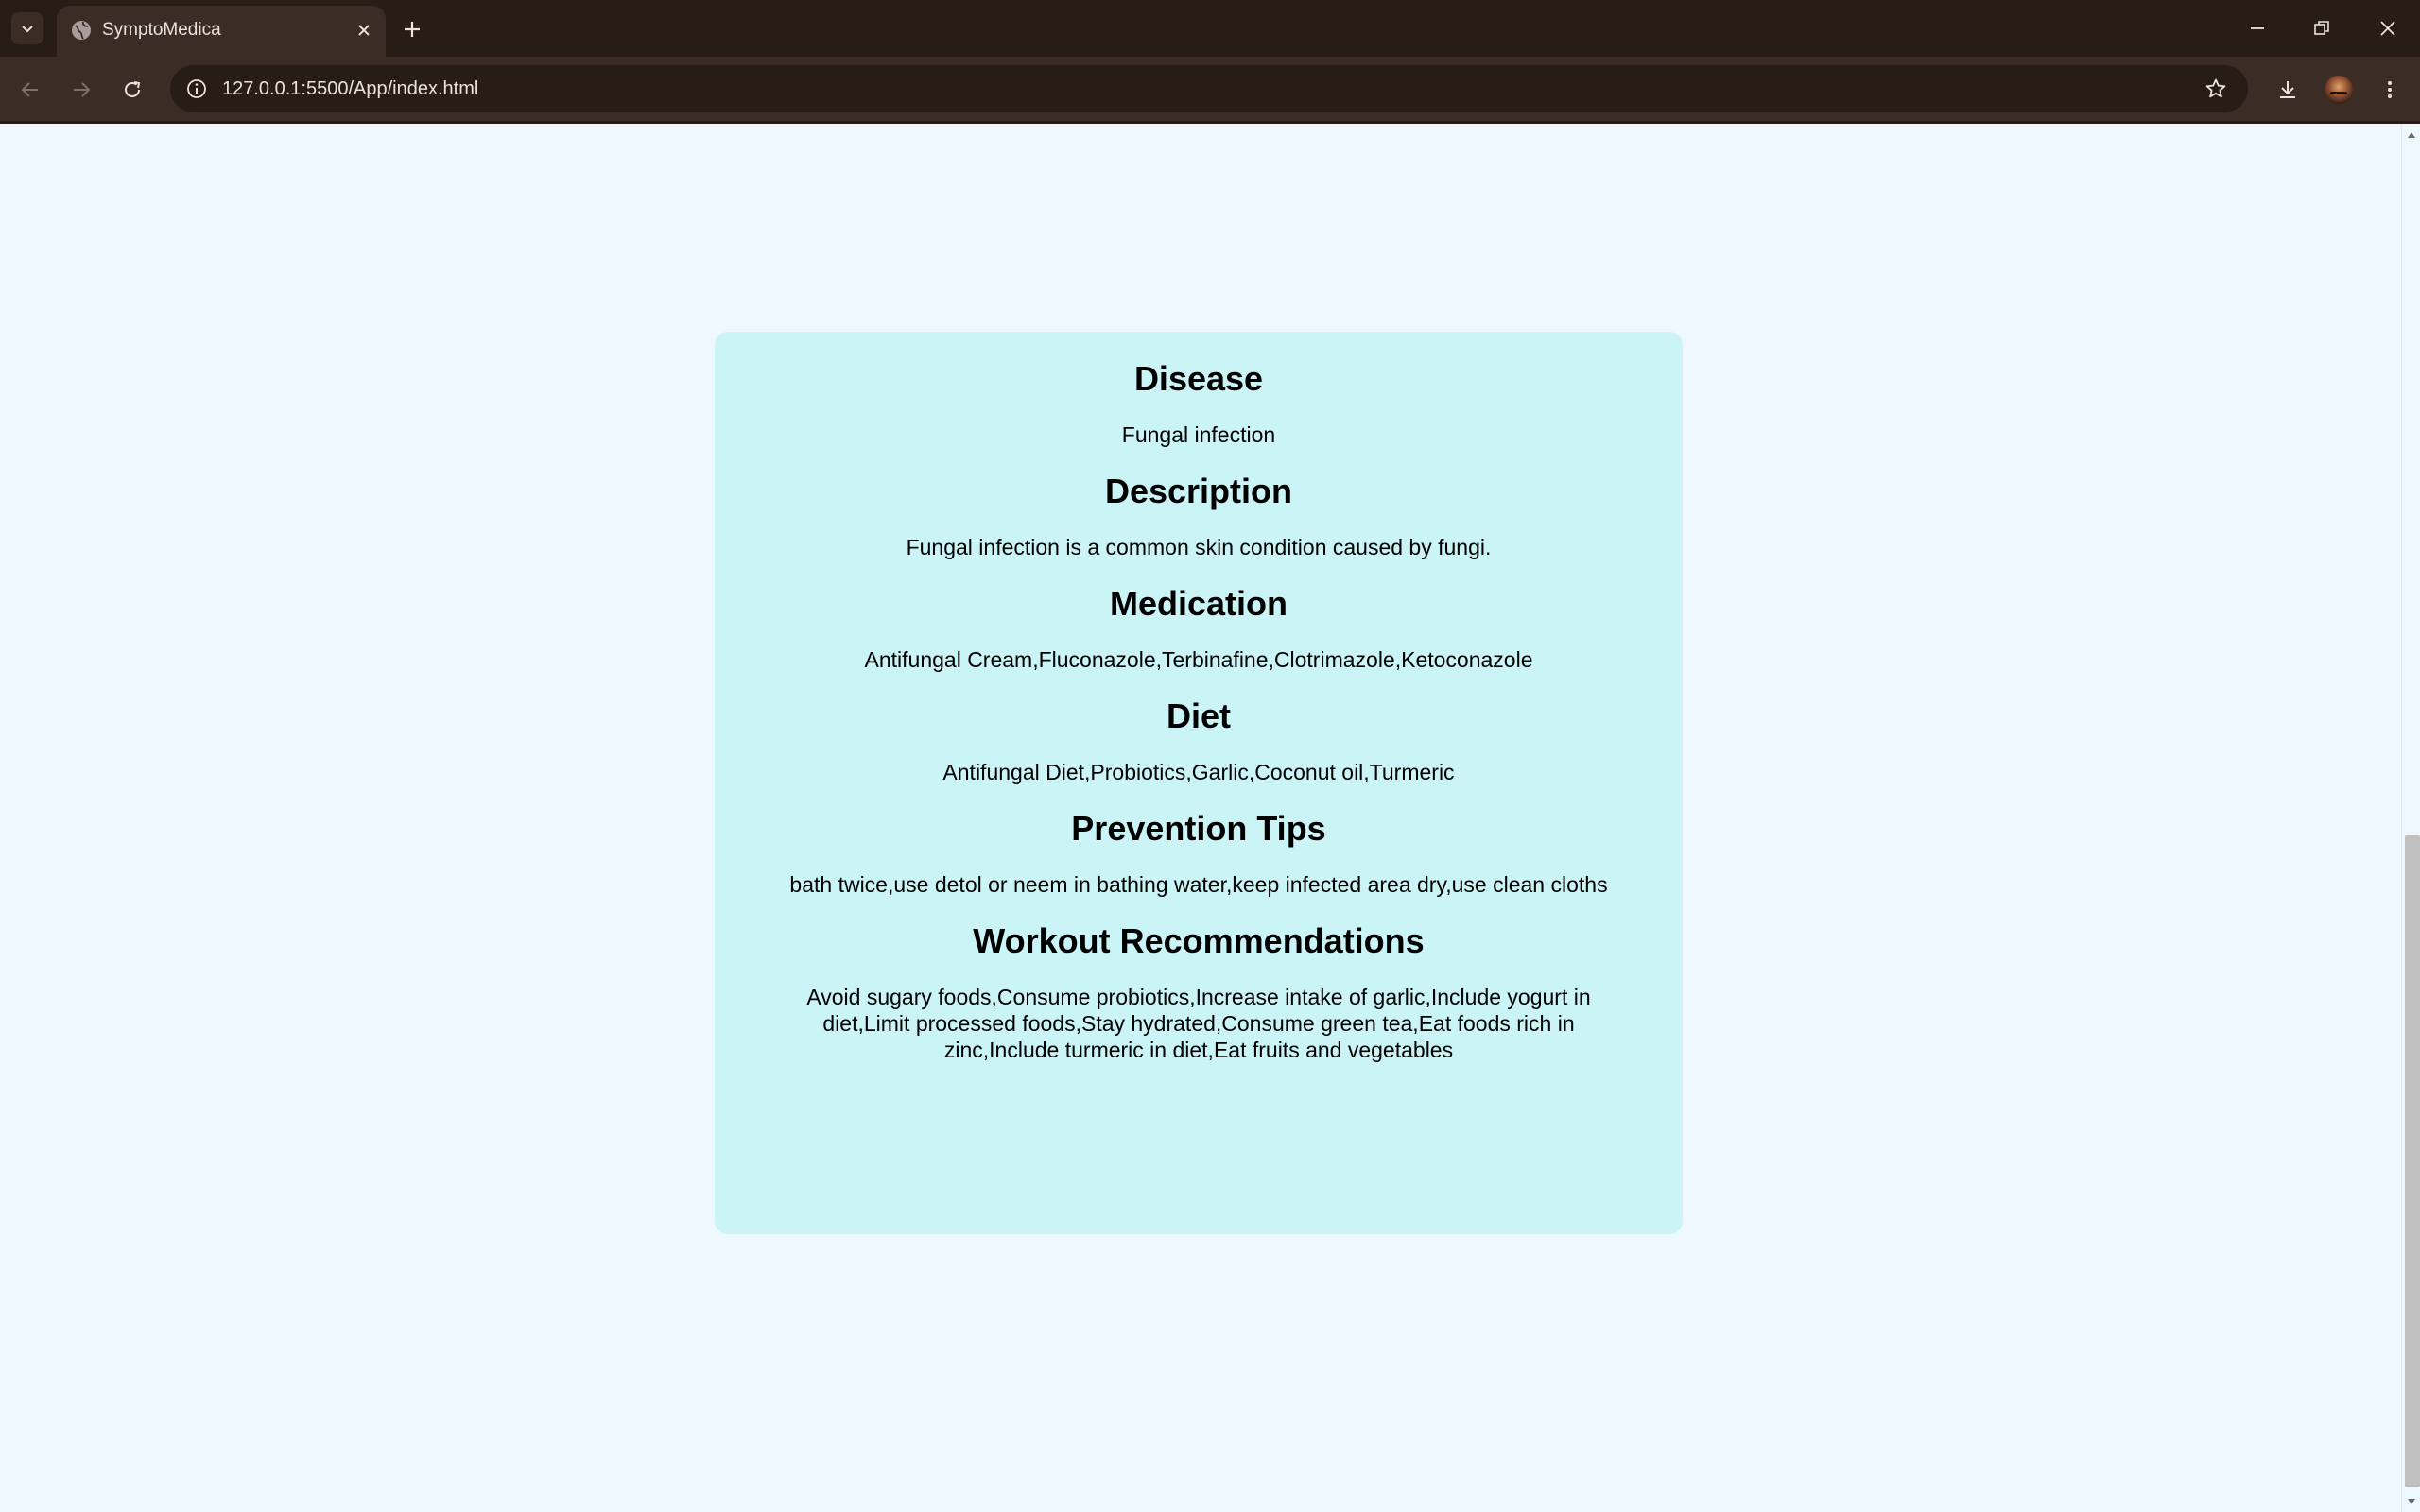  What do you see at coordinates (1198, 828) in the screenshot?
I see `prevention-tips-heading: Prevention Tips` at bounding box center [1198, 828].